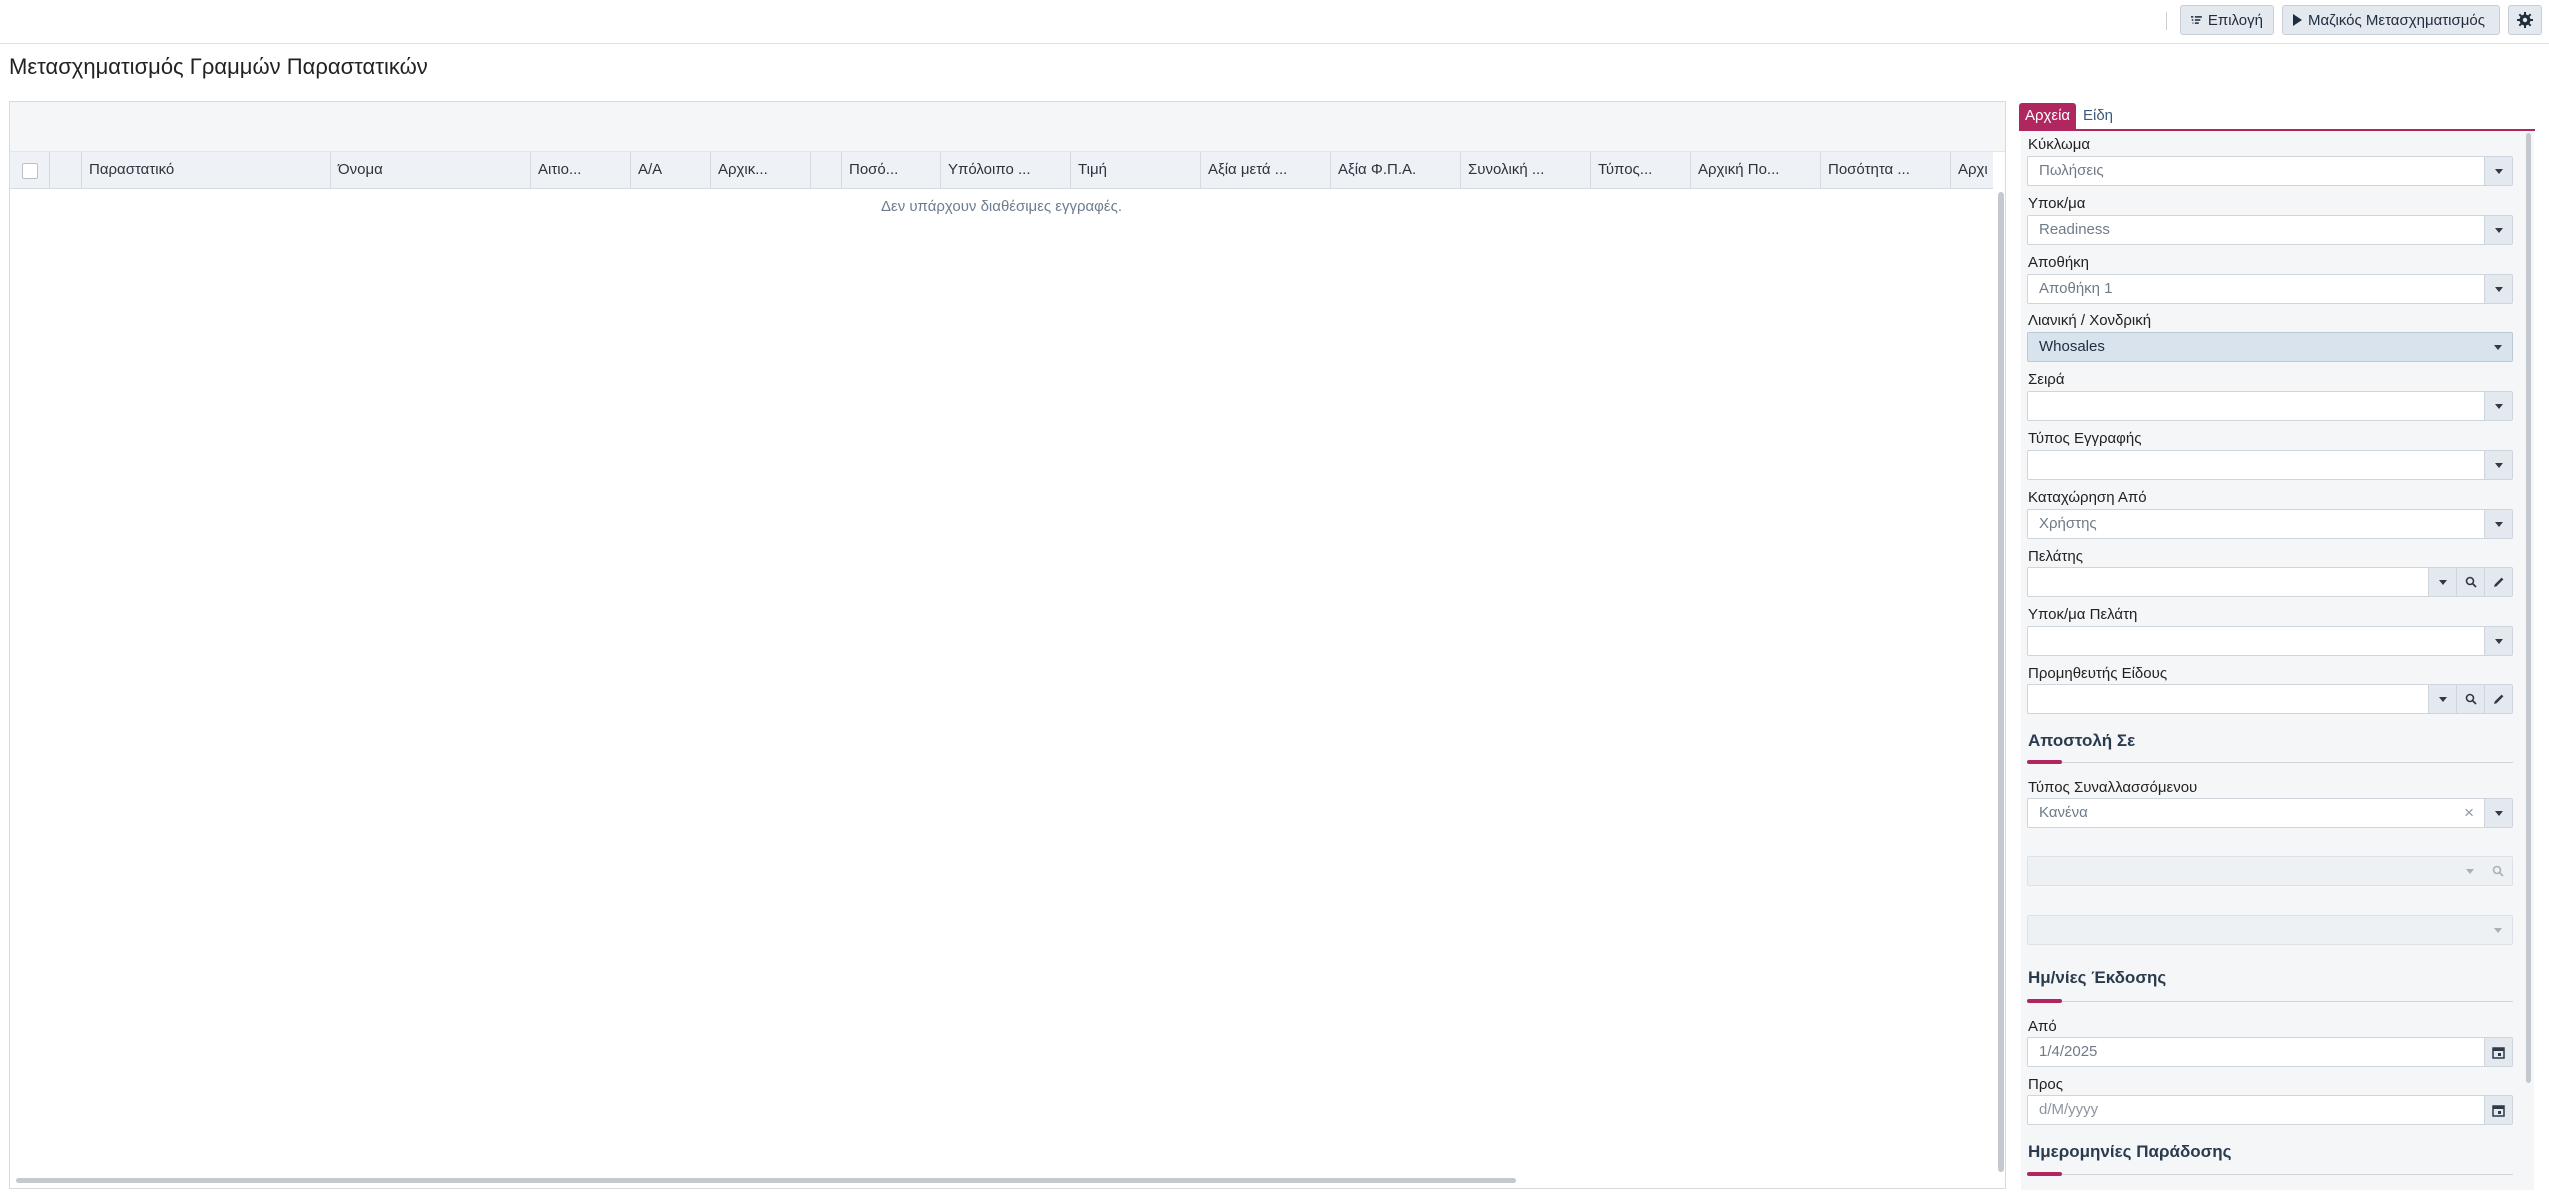 The image size is (2549, 1198). I want to click on cycle-value: Πωλήσεις, so click(2071, 170).